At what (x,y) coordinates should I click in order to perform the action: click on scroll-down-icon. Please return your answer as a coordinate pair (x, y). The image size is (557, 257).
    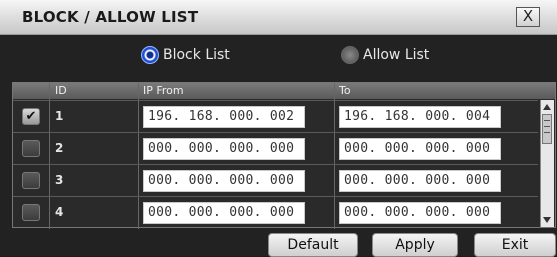
    Looking at the image, I should click on (547, 220).